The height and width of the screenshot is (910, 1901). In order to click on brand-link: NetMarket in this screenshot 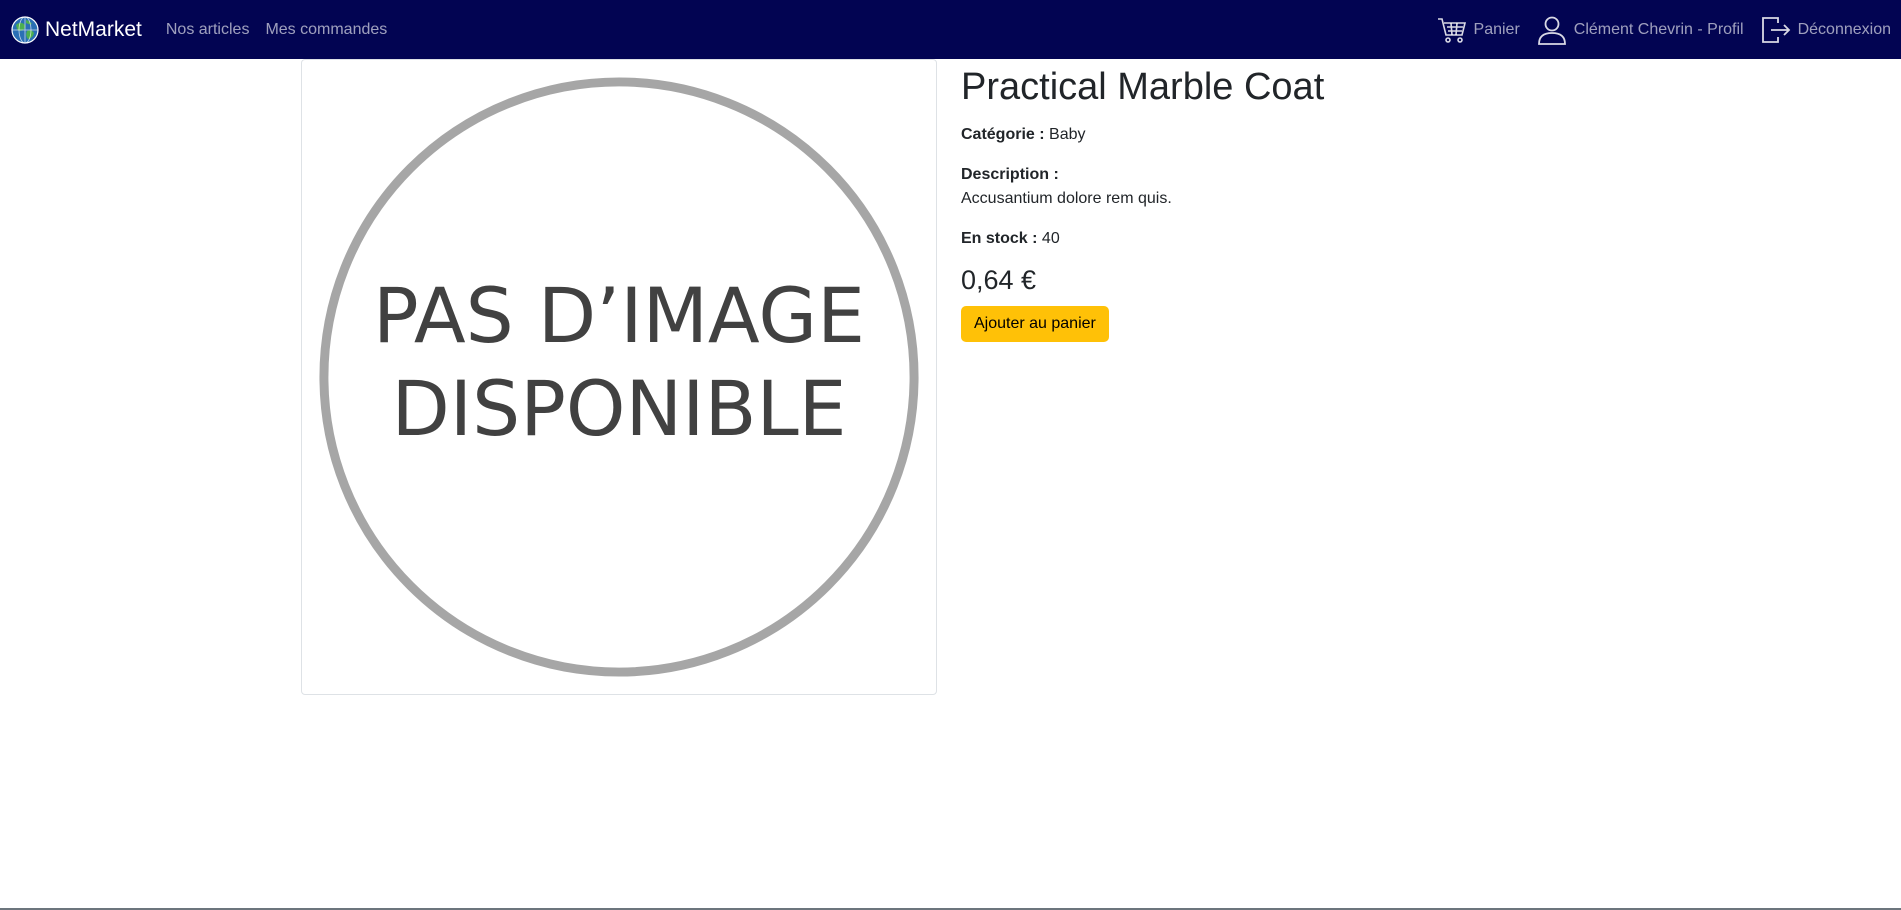, I will do `click(76, 30)`.